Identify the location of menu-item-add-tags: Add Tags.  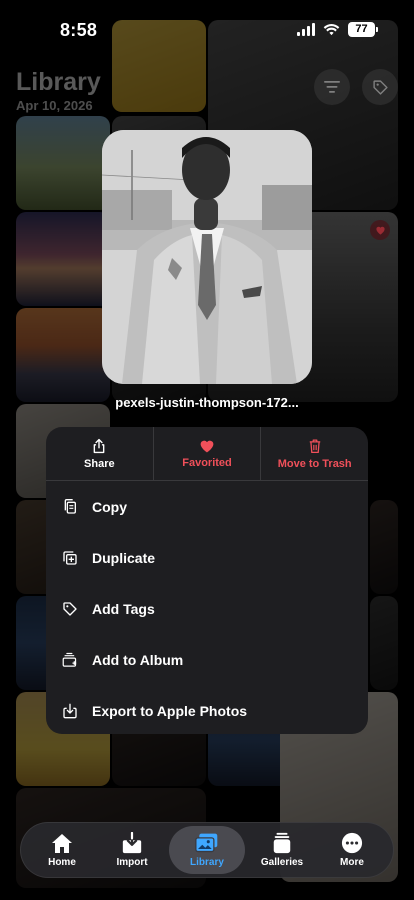
(207, 608).